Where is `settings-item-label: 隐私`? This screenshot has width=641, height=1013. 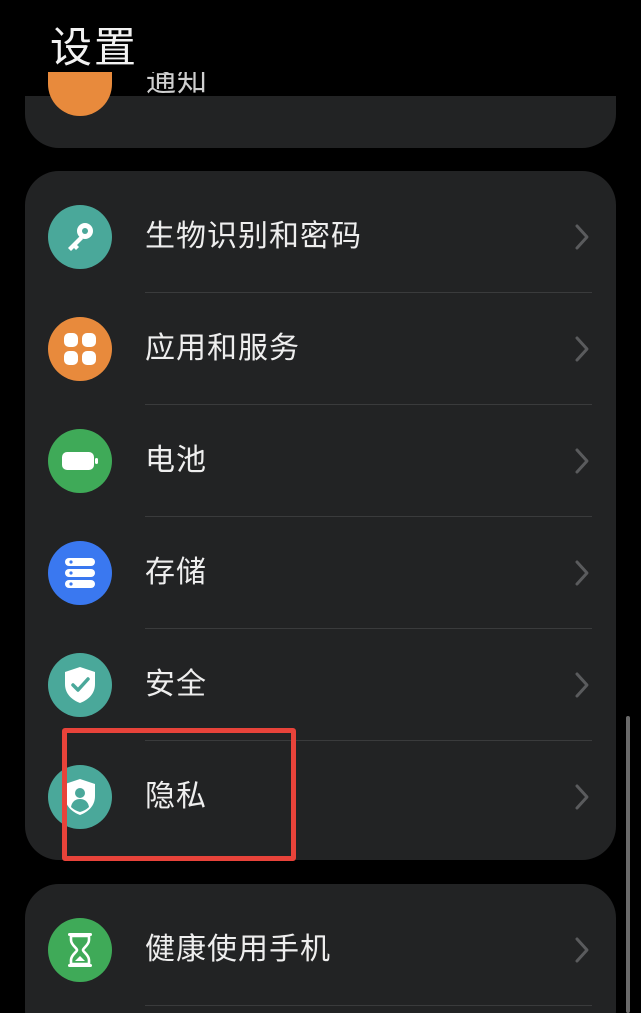 settings-item-label: 隐私 is located at coordinates (176, 796).